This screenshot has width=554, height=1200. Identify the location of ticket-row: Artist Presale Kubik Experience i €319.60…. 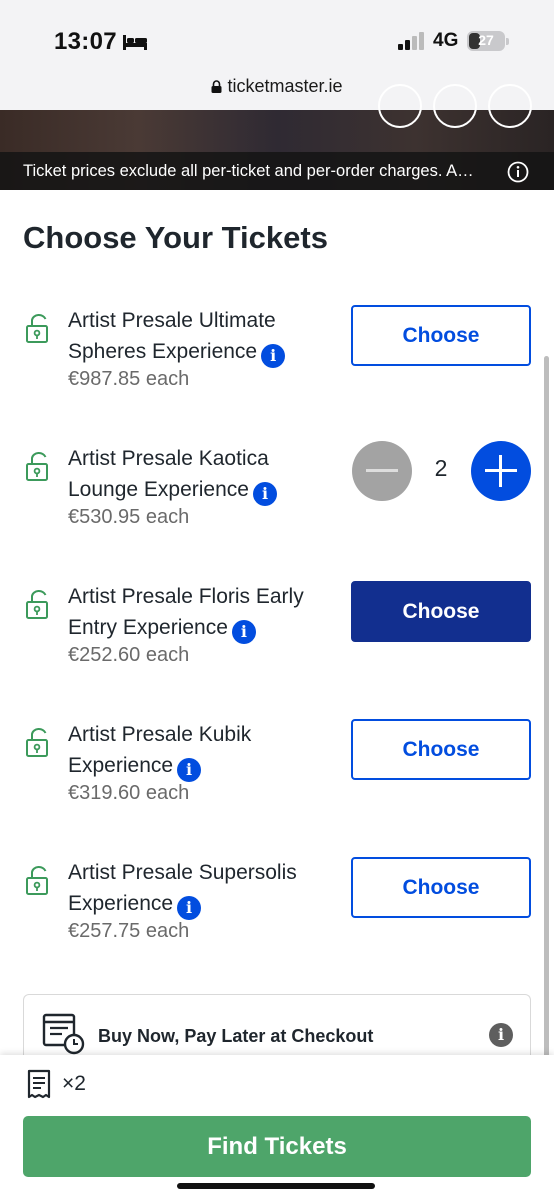
(277, 774).